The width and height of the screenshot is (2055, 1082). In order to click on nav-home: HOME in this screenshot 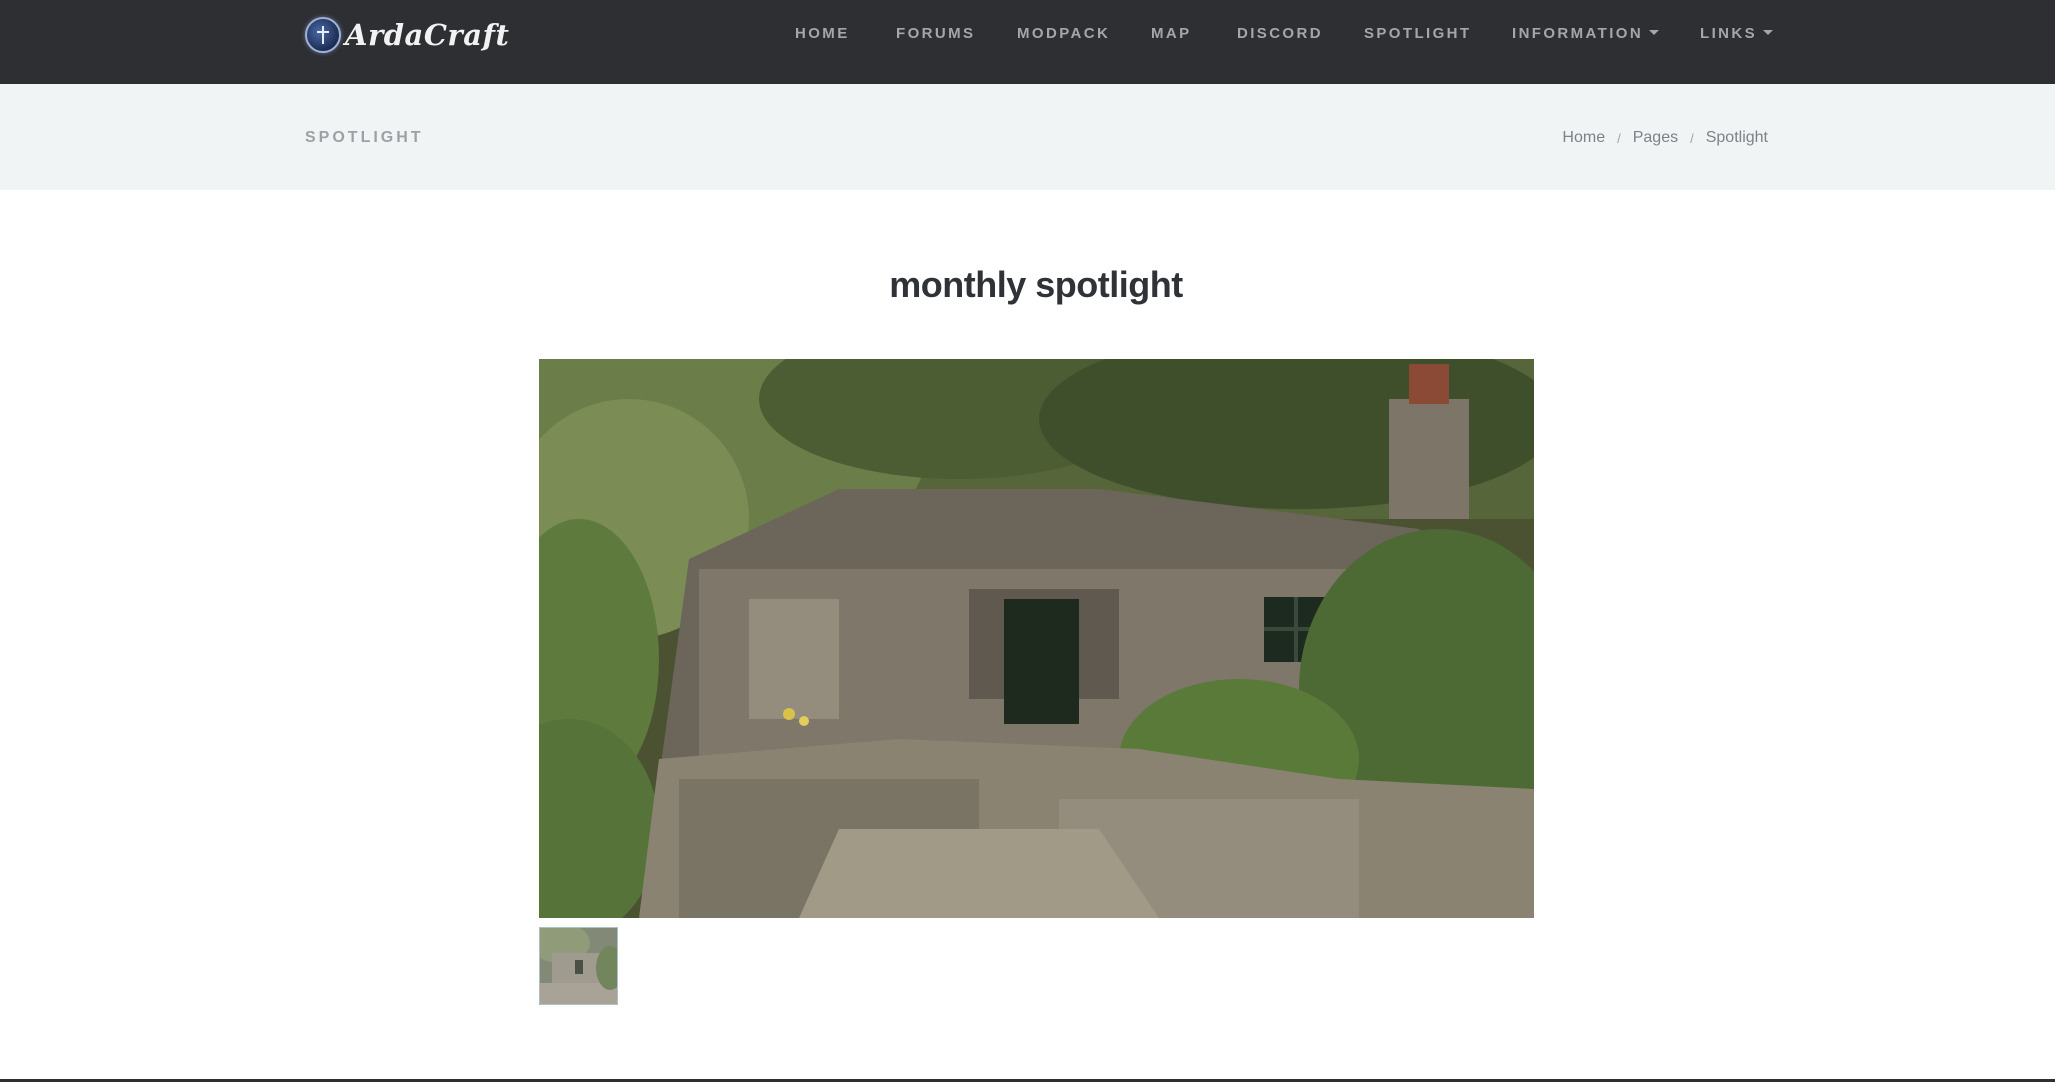, I will do `click(822, 33)`.